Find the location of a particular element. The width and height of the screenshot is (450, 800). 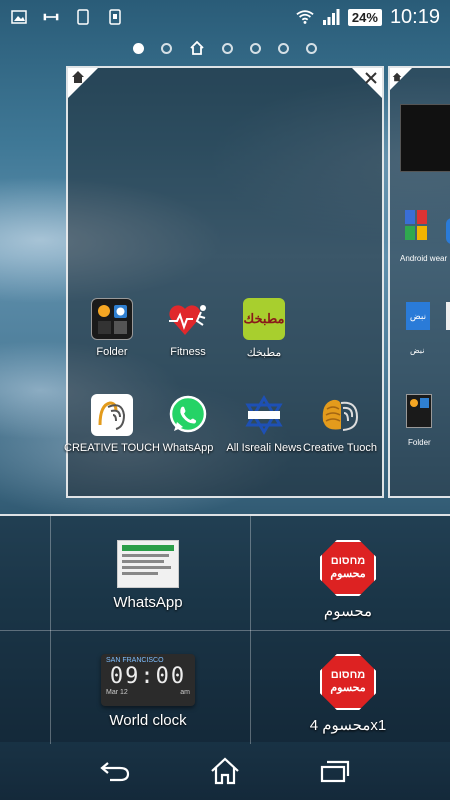

peek-label: نبض is located at coordinates (417, 350).